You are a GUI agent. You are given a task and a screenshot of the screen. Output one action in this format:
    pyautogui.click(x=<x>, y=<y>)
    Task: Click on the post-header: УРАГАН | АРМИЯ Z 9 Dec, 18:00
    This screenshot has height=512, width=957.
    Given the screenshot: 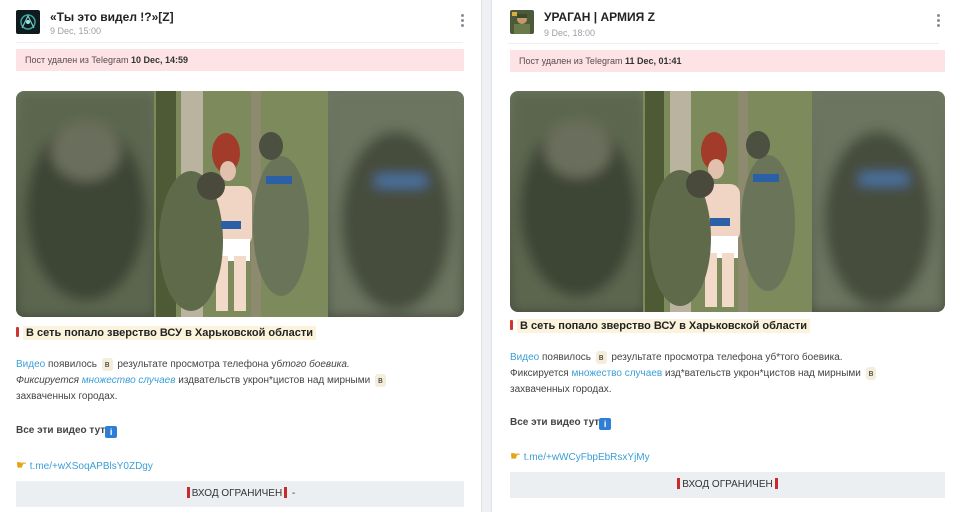 What is the action you would take?
    pyautogui.click(x=726, y=24)
    